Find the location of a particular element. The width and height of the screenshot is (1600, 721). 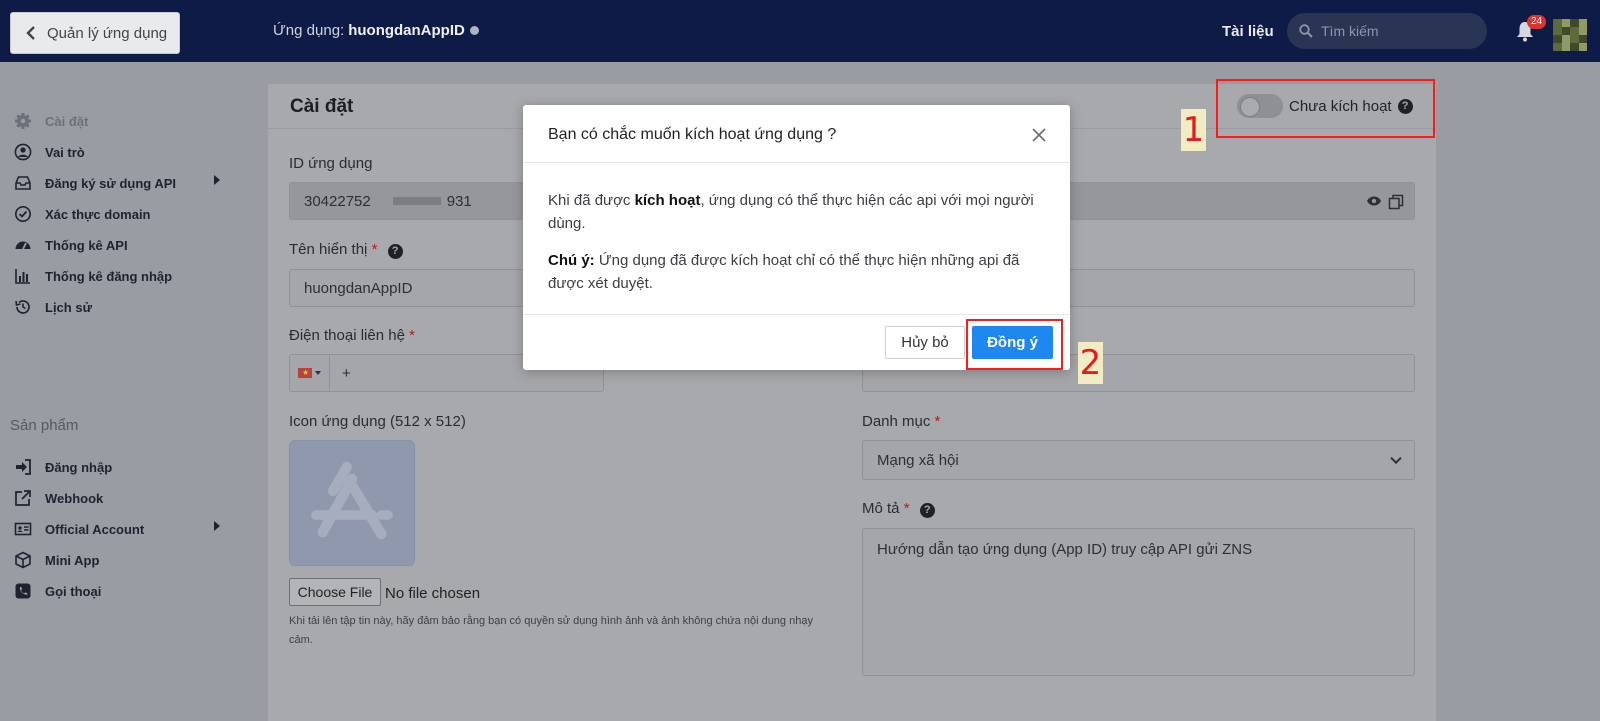

sidebar-item-roles: Vai trò is located at coordinates (49, 152).